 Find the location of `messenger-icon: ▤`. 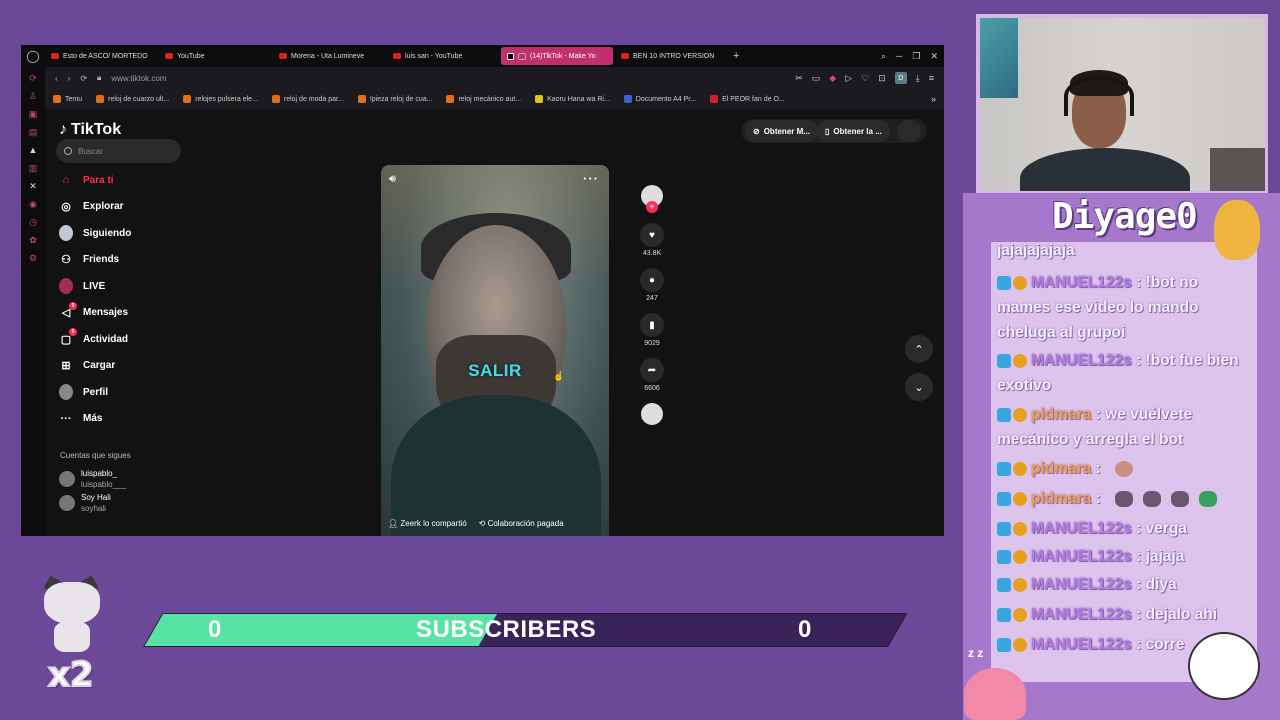

messenger-icon: ▤ is located at coordinates (33, 132).